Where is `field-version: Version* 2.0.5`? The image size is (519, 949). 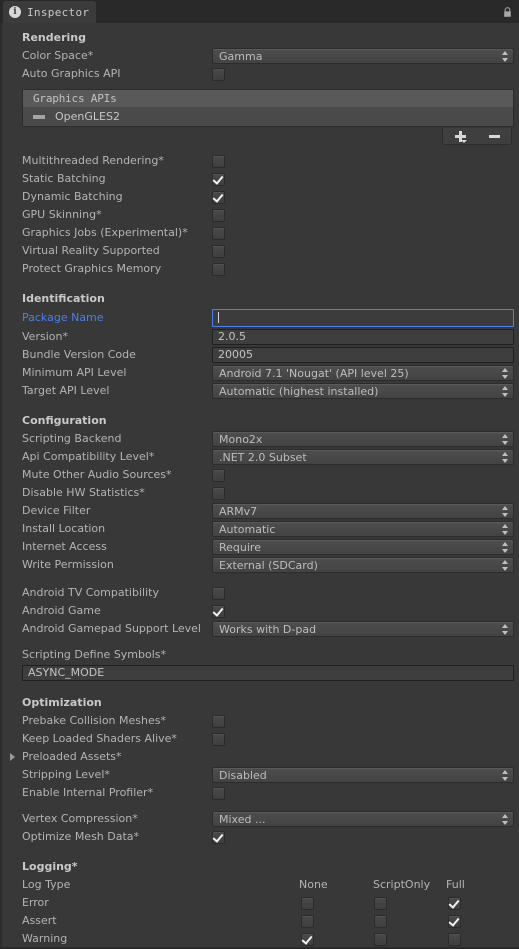
field-version: Version* 2.0.5 is located at coordinates (260, 337).